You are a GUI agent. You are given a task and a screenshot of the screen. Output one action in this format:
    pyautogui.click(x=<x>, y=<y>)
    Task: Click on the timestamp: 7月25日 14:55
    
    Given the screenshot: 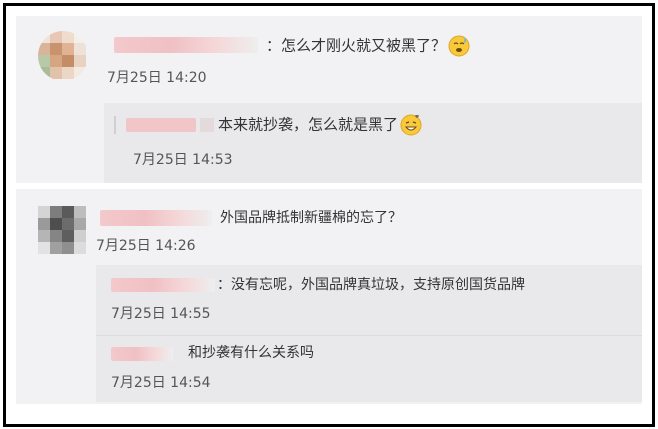 What is the action you would take?
    pyautogui.click(x=161, y=314)
    